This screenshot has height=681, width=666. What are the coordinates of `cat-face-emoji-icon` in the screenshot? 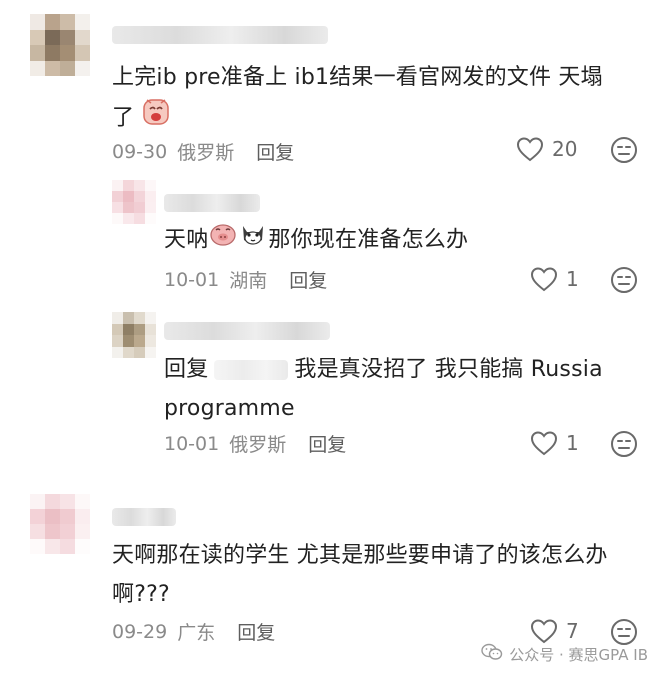 It's located at (253, 240).